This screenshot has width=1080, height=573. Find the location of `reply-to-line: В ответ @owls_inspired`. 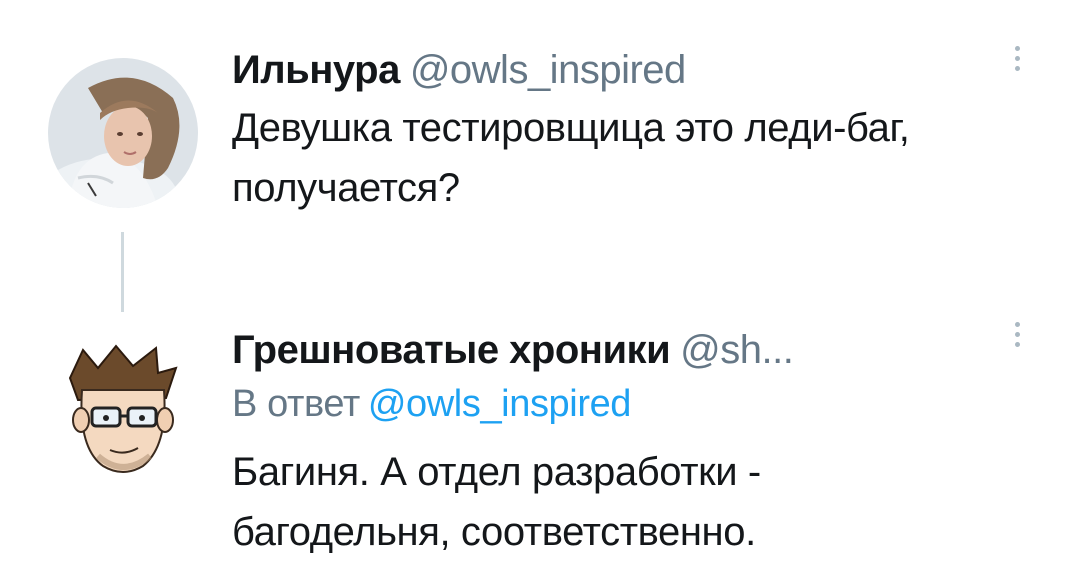

reply-to-line: В ответ @owls_inspired is located at coordinates (431, 404).